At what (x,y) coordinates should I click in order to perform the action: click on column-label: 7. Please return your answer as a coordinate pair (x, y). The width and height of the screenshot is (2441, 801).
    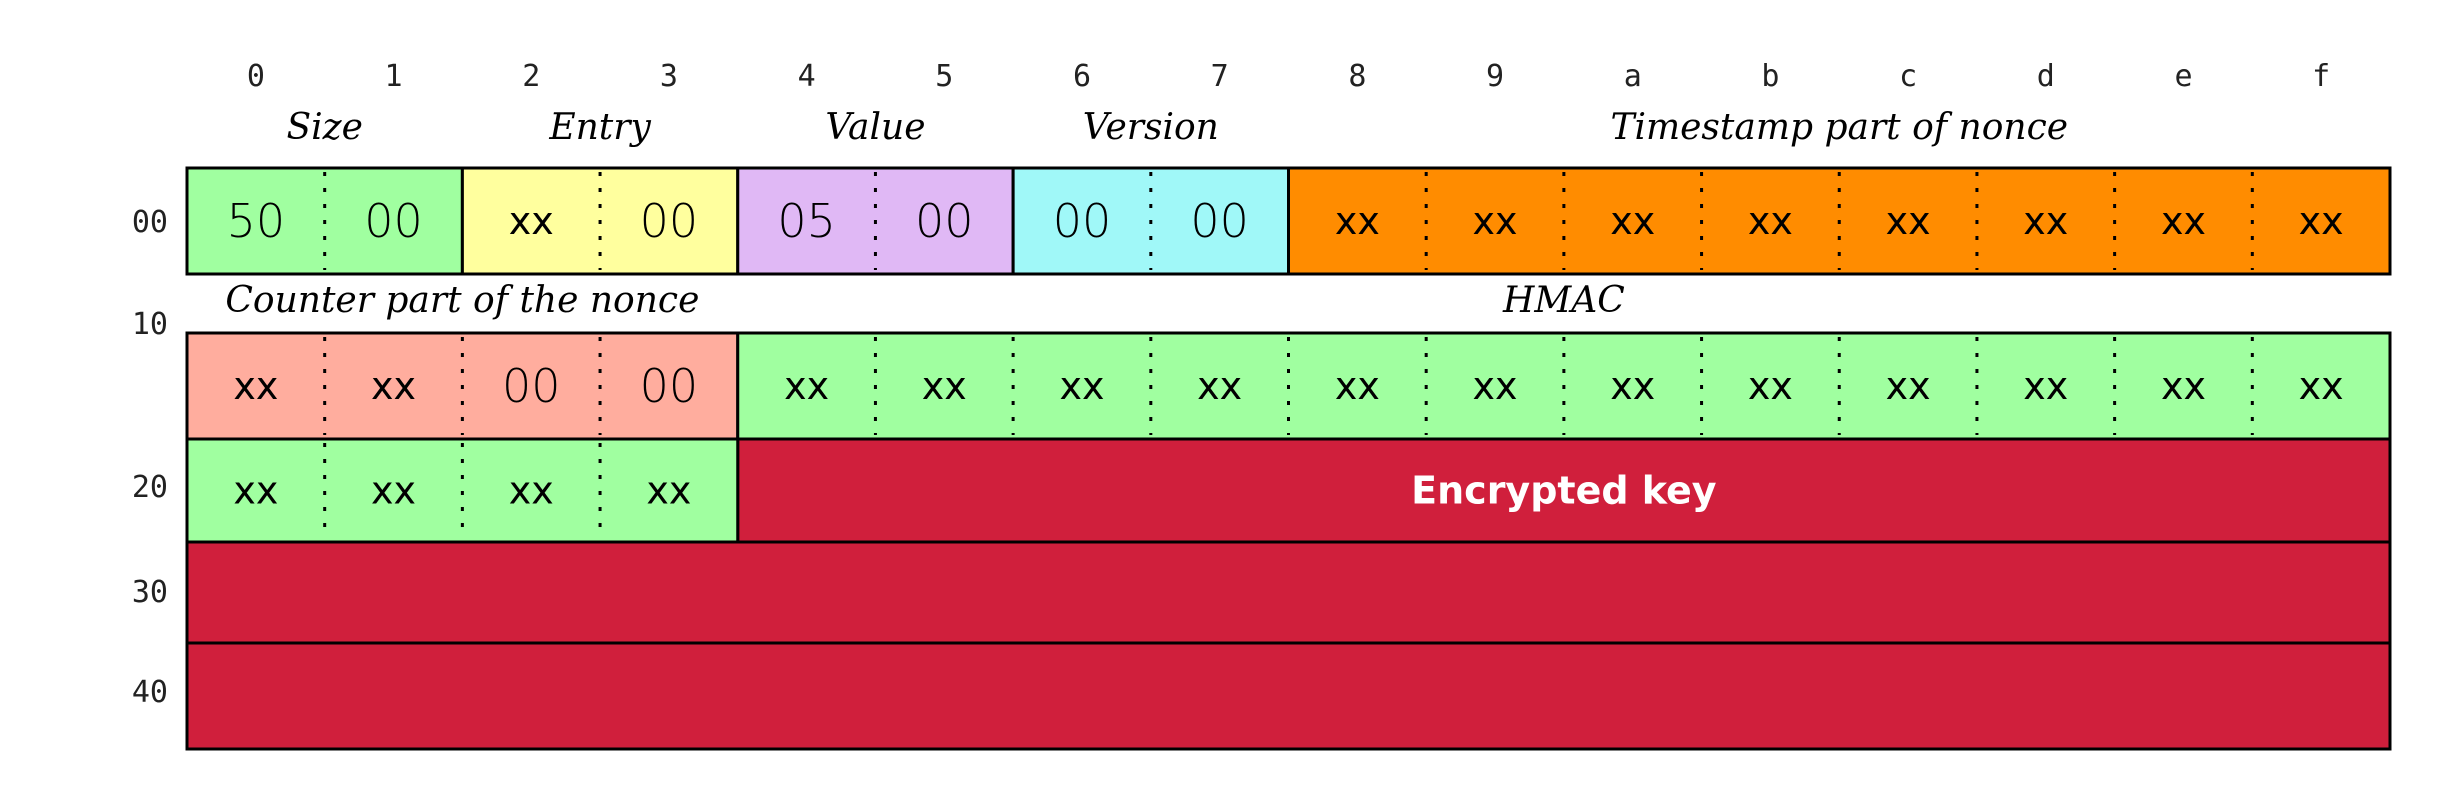
    Looking at the image, I should click on (1220, 76).